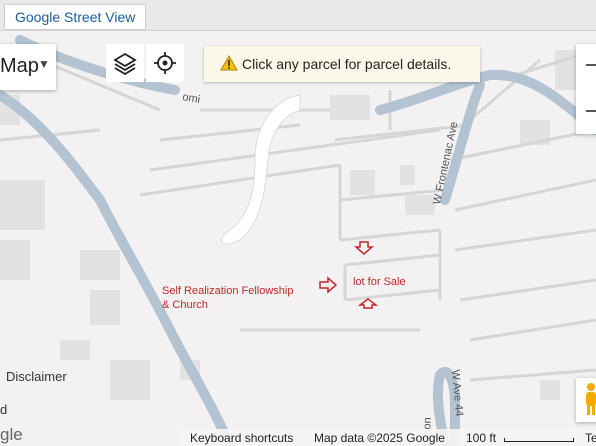 The image size is (596, 446). What do you see at coordinates (36, 376) in the screenshot?
I see `disclaimer-link: Disclaimer` at bounding box center [36, 376].